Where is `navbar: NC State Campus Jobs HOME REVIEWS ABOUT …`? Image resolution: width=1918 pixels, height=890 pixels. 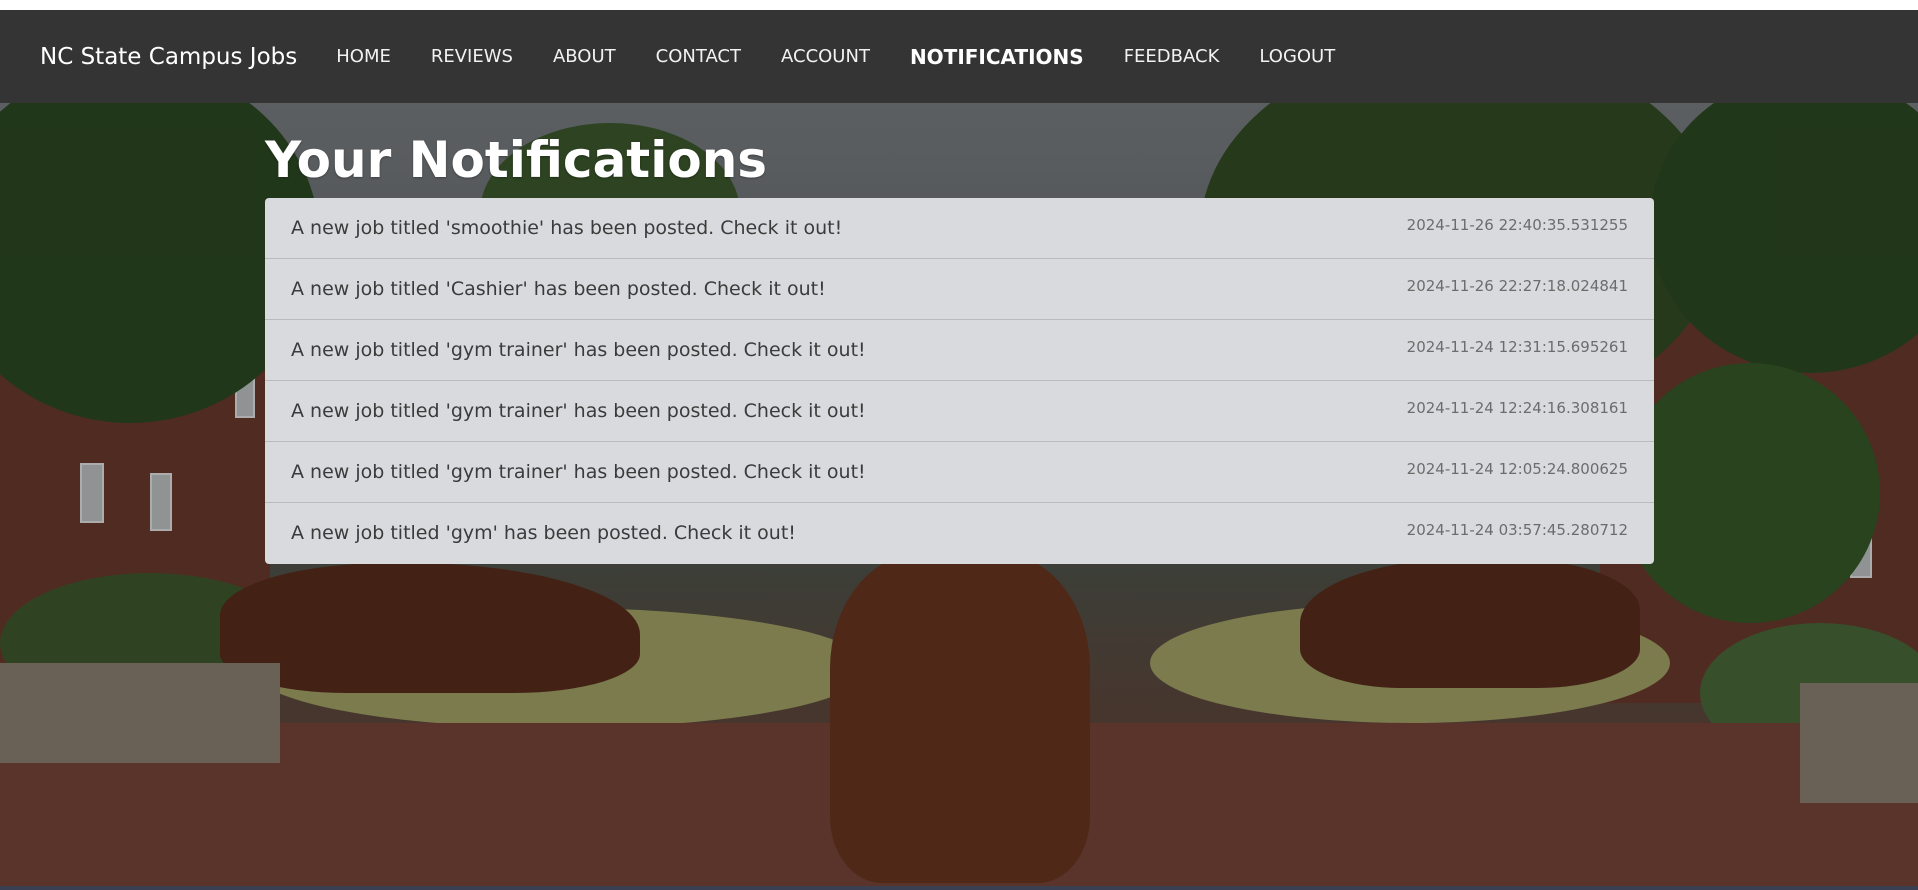 navbar: NC State Campus Jobs HOME REVIEWS ABOUT … is located at coordinates (959, 56).